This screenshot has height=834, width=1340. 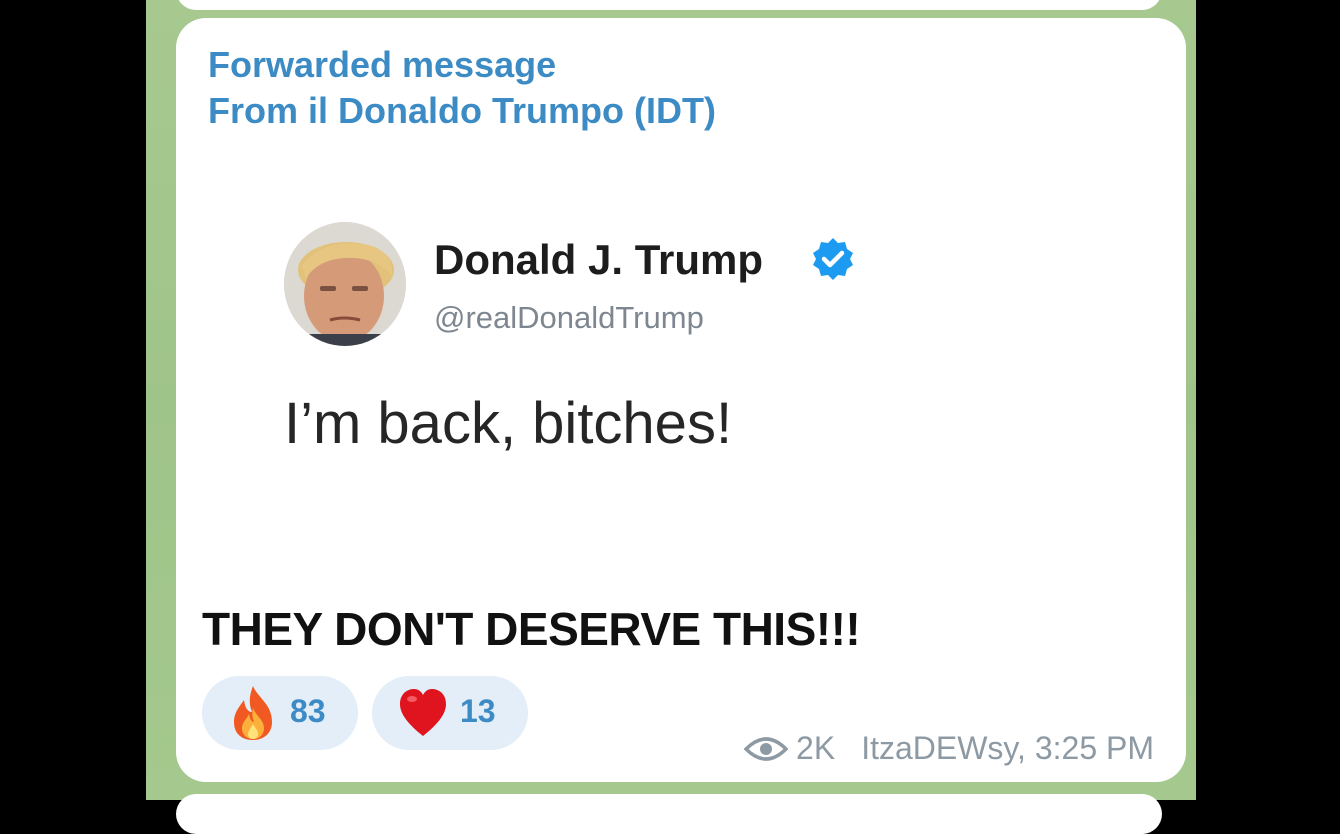 What do you see at coordinates (816, 748) in the screenshot?
I see `view-count: 2K` at bounding box center [816, 748].